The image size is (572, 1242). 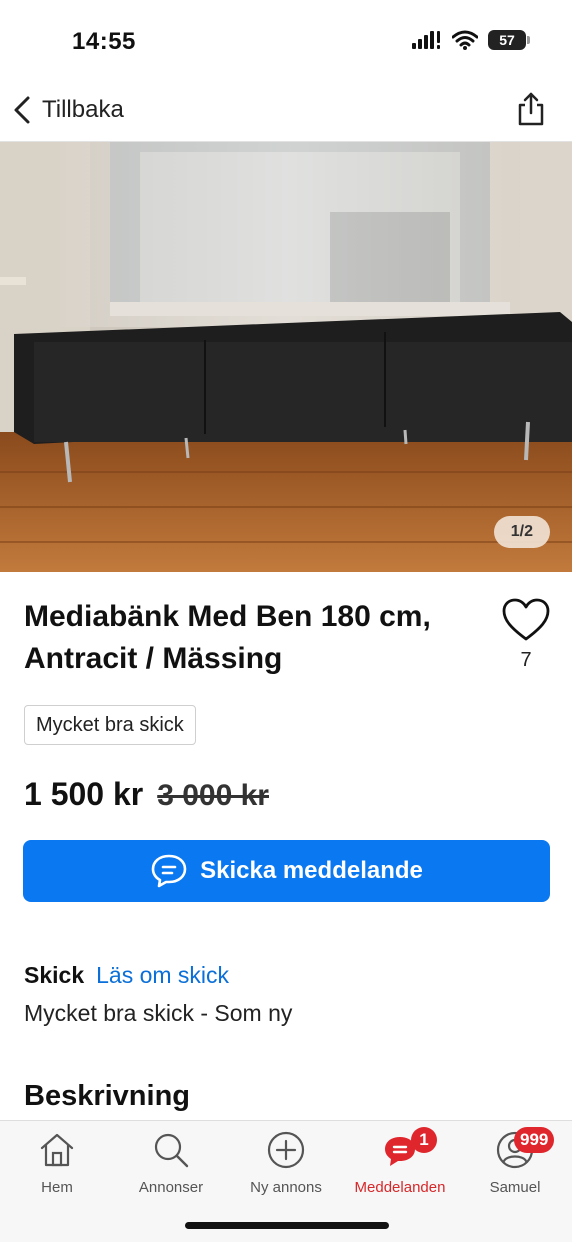 What do you see at coordinates (526, 660) in the screenshot?
I see `favorite-count: 7` at bounding box center [526, 660].